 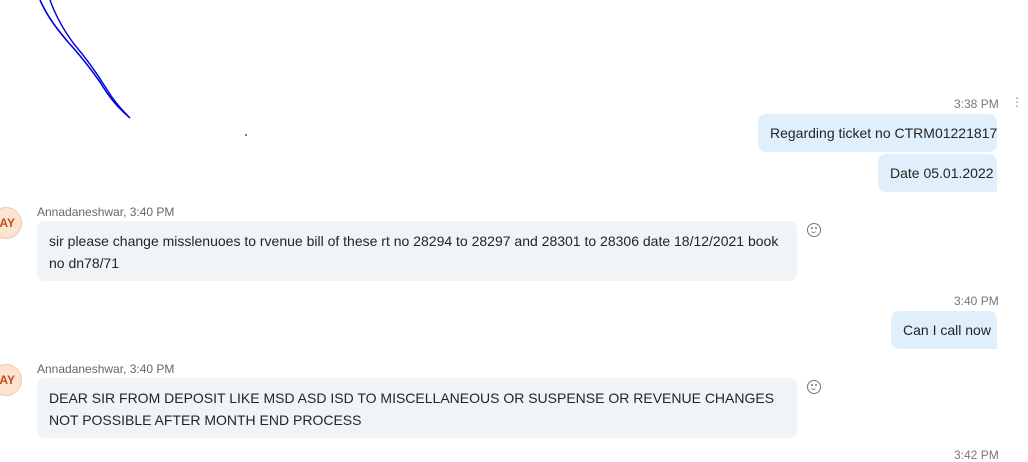 I want to click on more-options-icon: ⋮, so click(x=1017, y=102).